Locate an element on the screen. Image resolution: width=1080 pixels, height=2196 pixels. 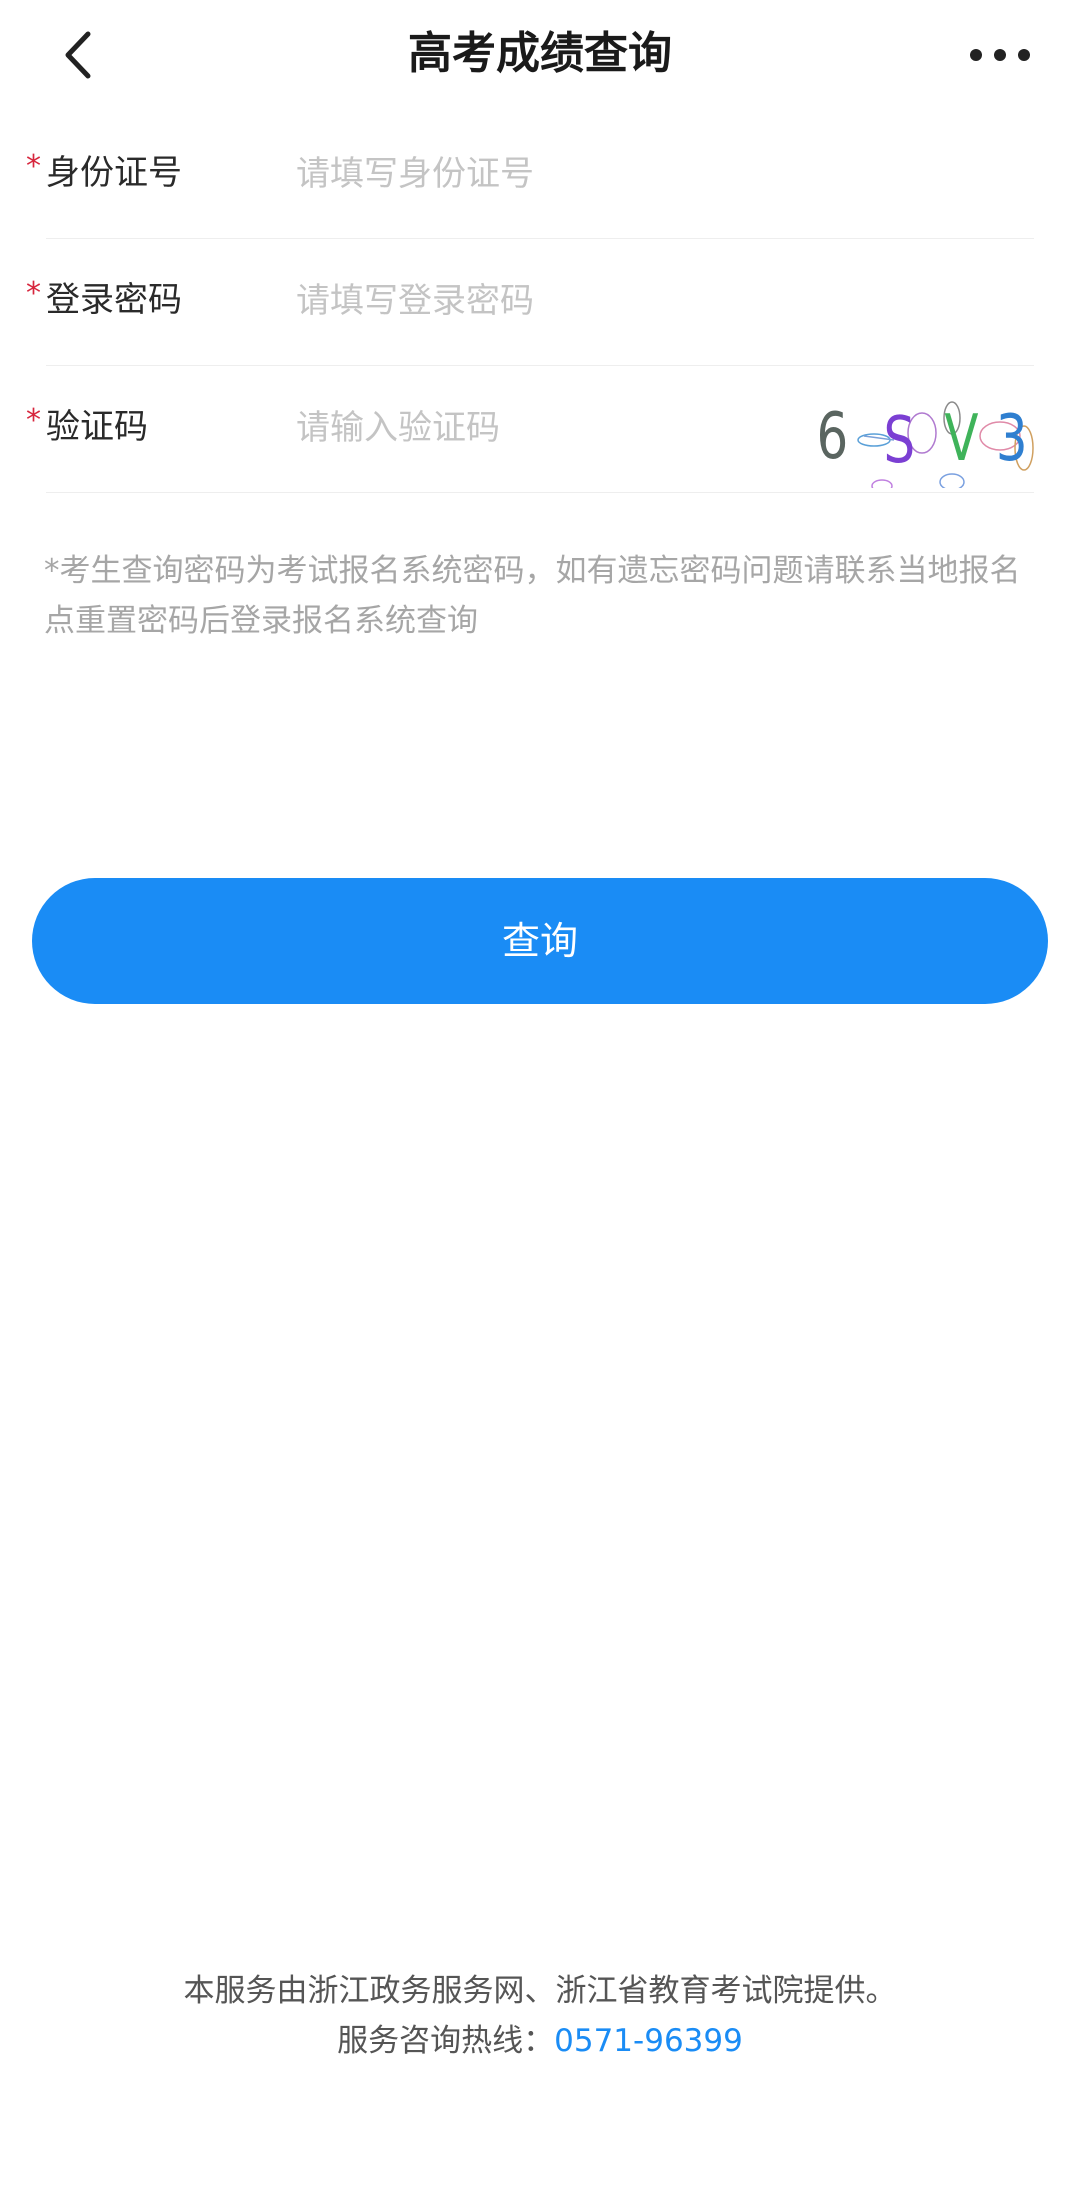
footer-provider-text: 本服务由浙江政务服务网、浙江省教育考试院提供。 is located at coordinates (540, 1991).